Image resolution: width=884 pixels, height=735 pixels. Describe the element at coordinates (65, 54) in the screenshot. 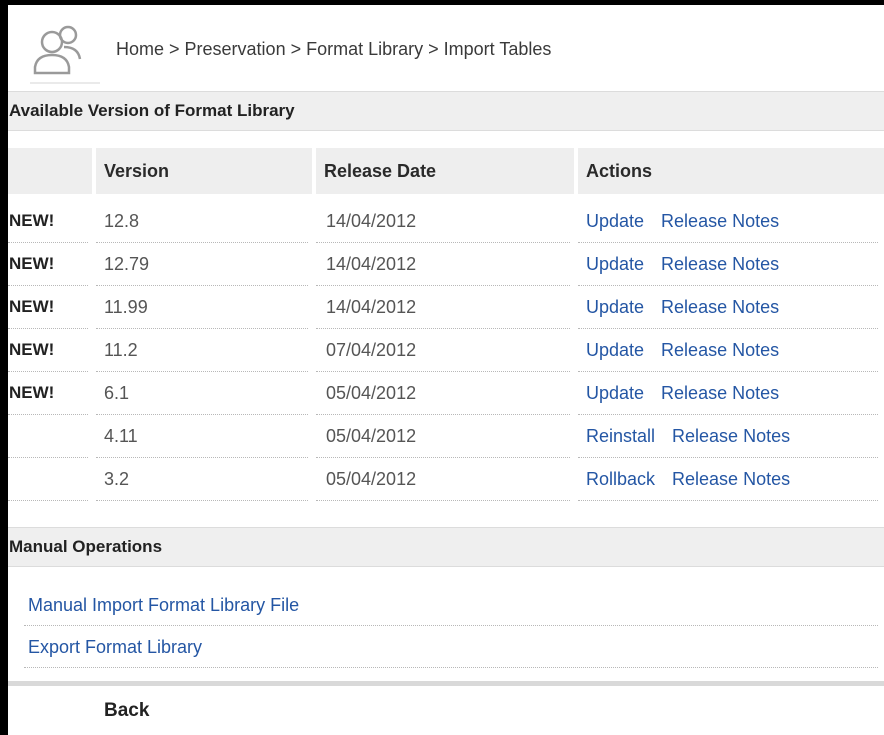

I see `users-group-icon` at that location.